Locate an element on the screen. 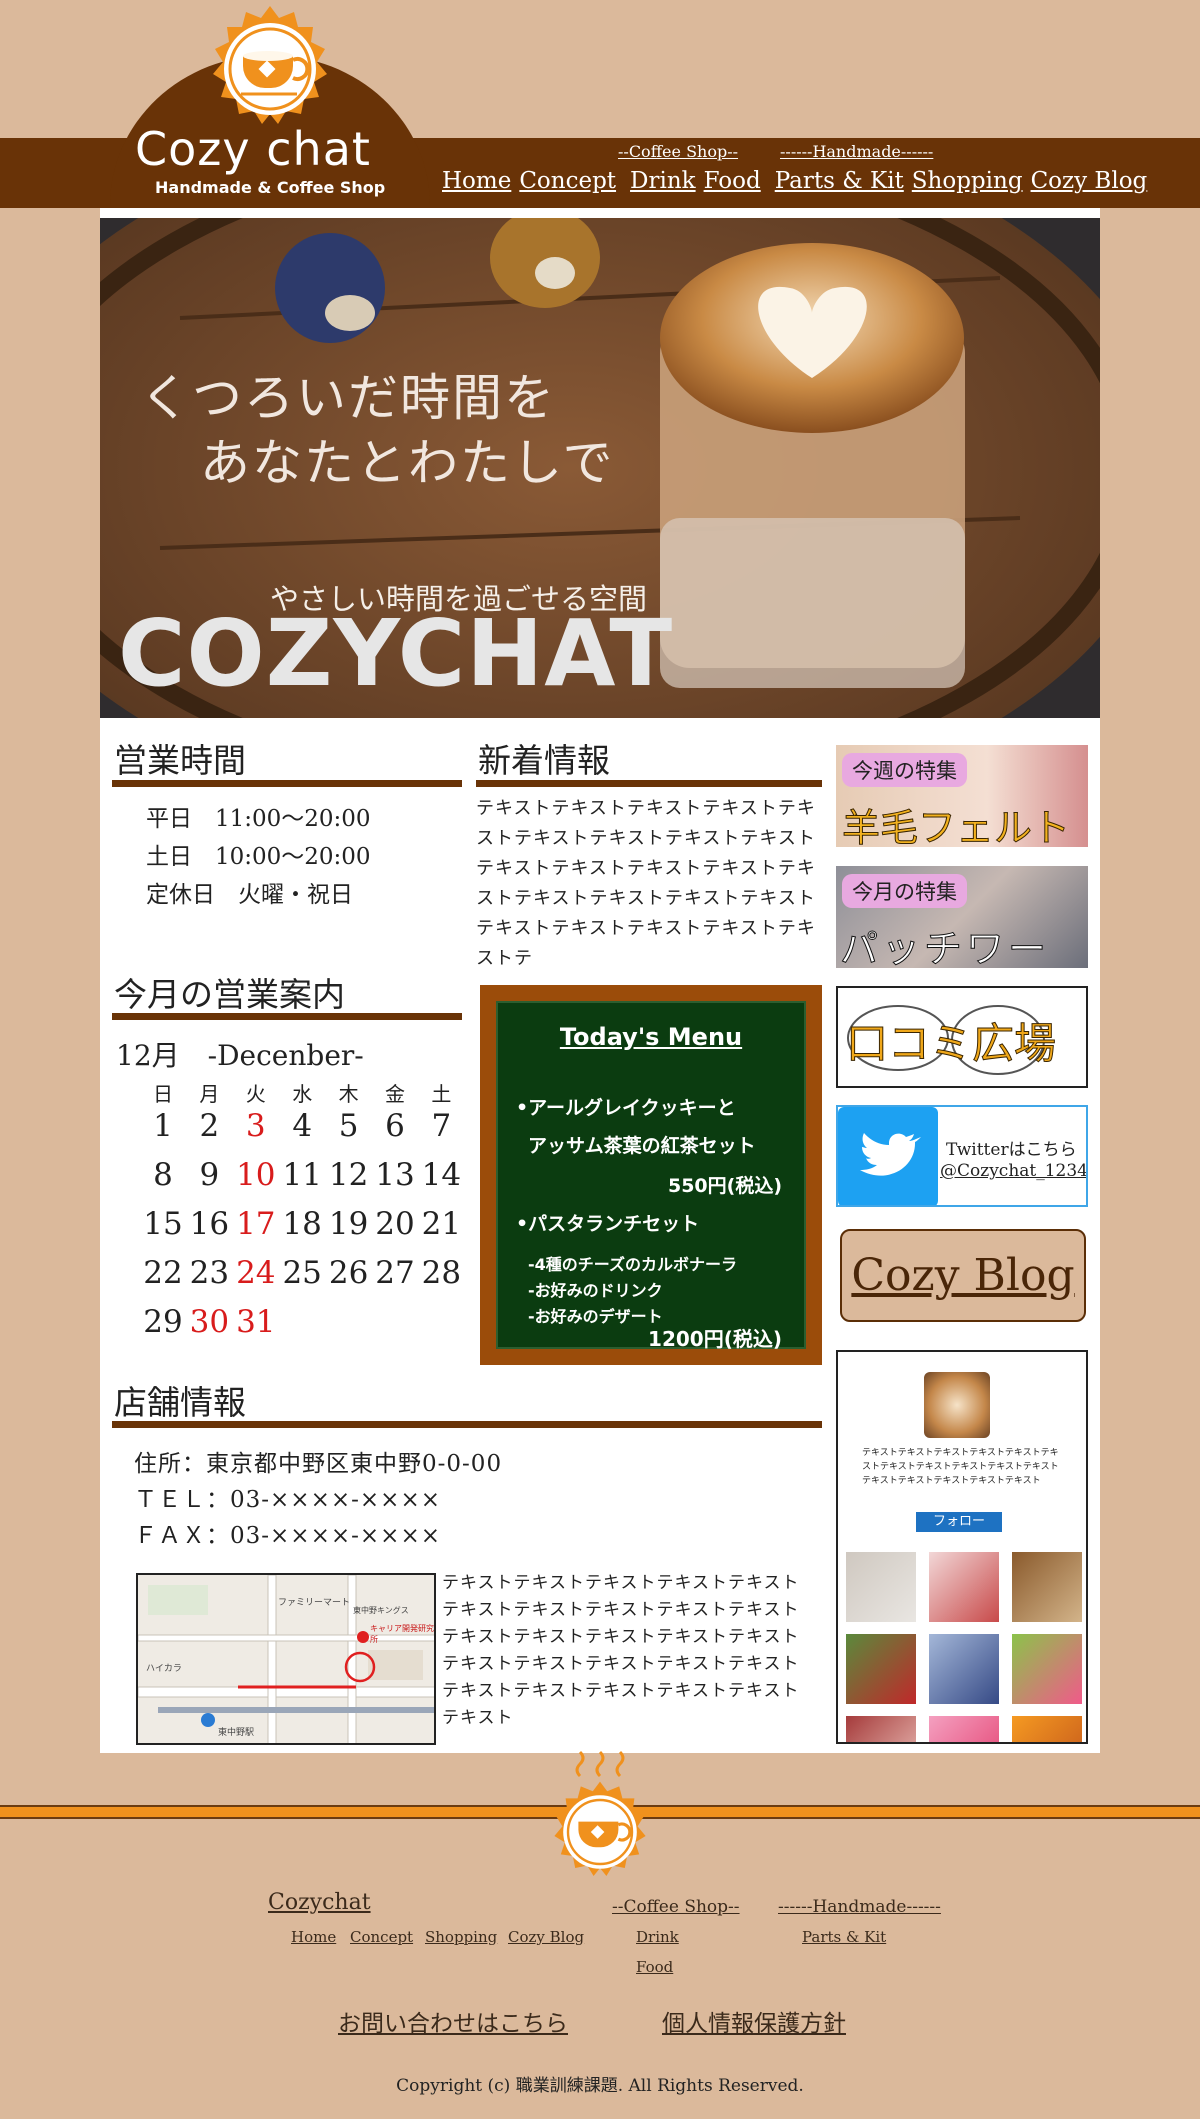 This screenshot has width=1200, height=2119. twitter-handle: @Cozychat_1234 is located at coordinates (1013, 1171).